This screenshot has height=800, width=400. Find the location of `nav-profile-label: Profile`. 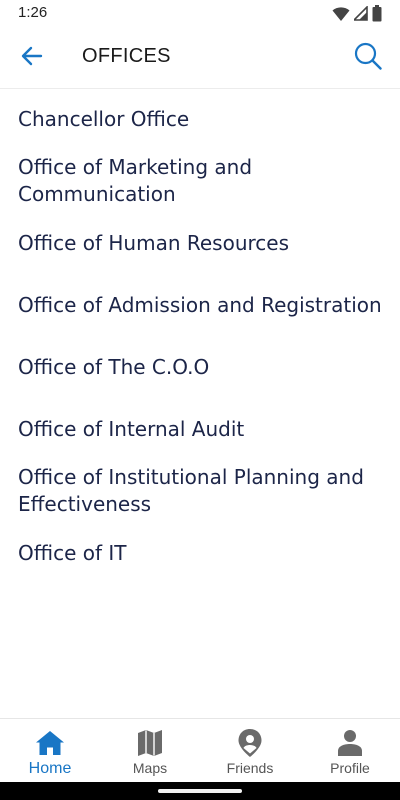

nav-profile-label: Profile is located at coordinates (350, 768).